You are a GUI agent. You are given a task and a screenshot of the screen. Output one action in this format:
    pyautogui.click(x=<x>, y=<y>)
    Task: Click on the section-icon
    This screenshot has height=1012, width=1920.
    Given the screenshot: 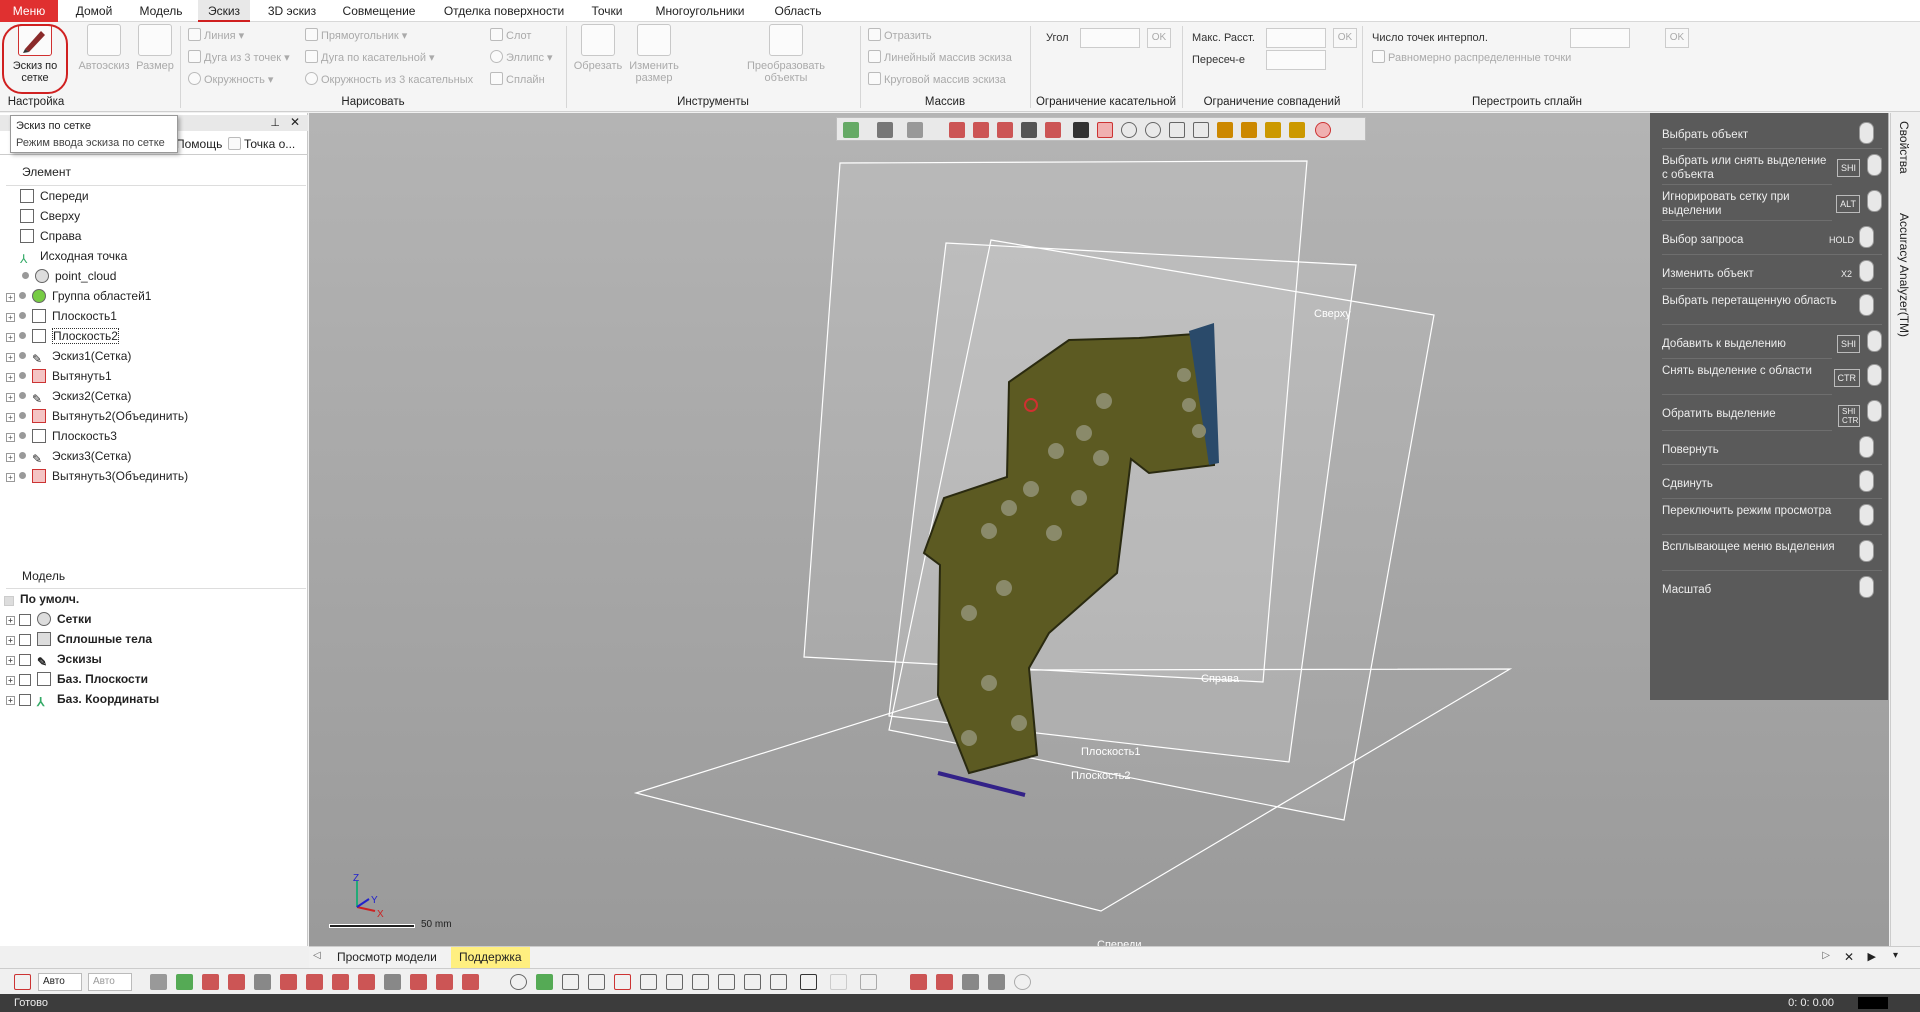 What is the action you would take?
    pyautogui.click(x=957, y=130)
    